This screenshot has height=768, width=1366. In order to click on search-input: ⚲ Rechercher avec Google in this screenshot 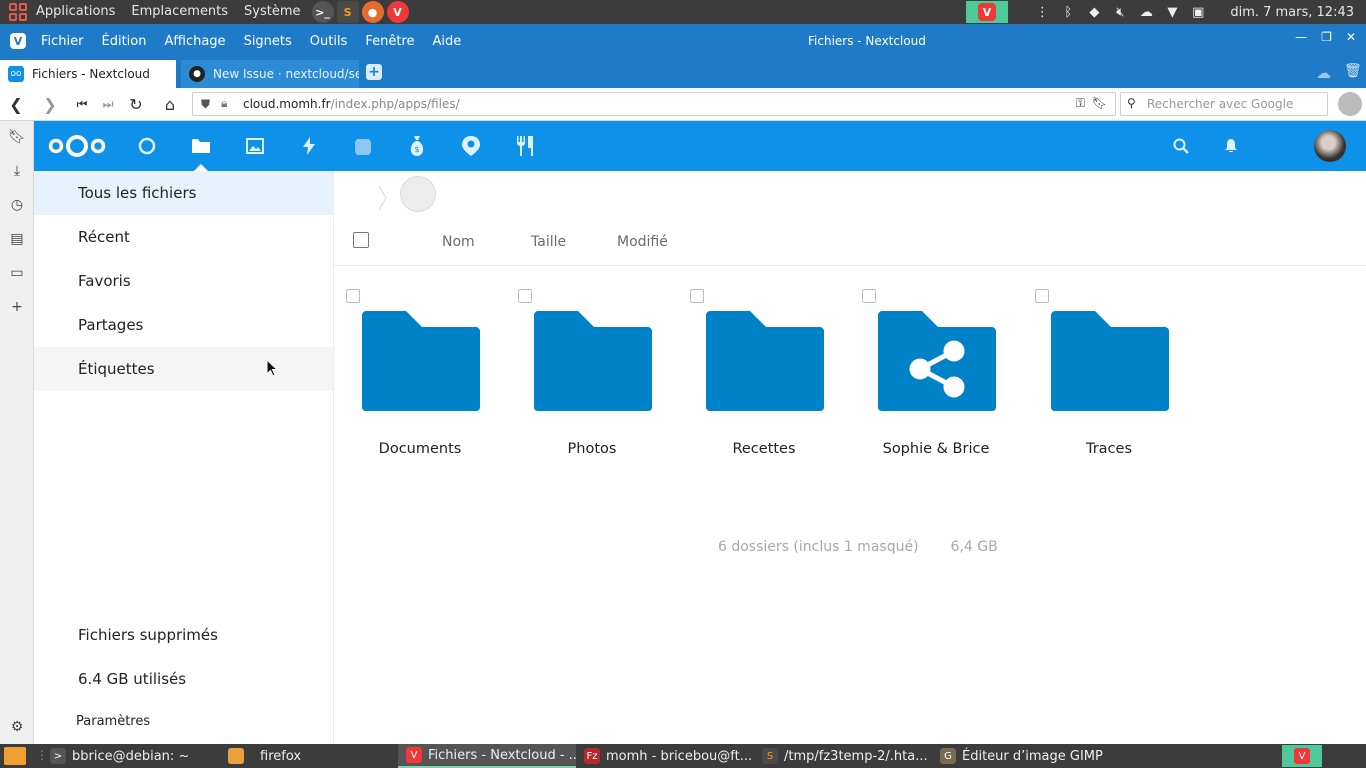, I will do `click(1224, 104)`.